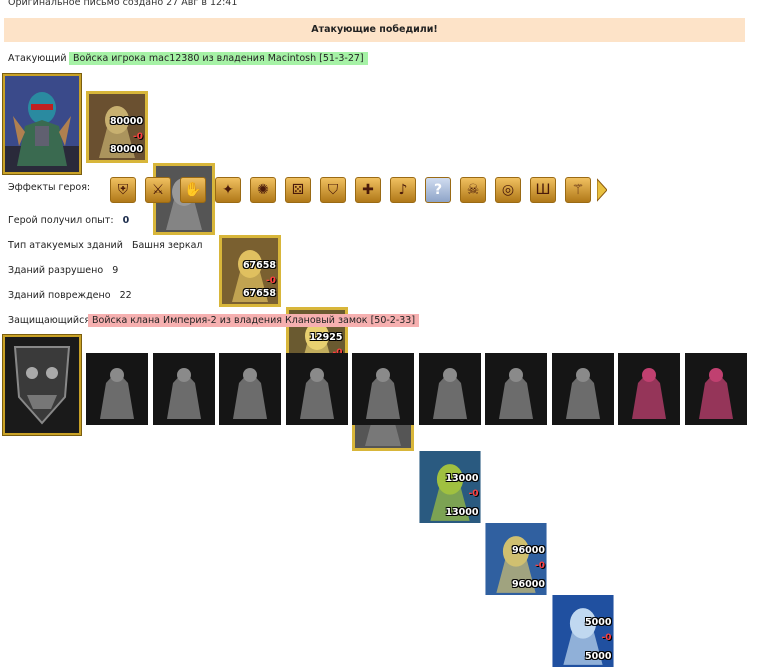 The width and height of the screenshot is (762, 667). What do you see at coordinates (528, 550) in the screenshot?
I see `unit-count-before: 96000` at bounding box center [528, 550].